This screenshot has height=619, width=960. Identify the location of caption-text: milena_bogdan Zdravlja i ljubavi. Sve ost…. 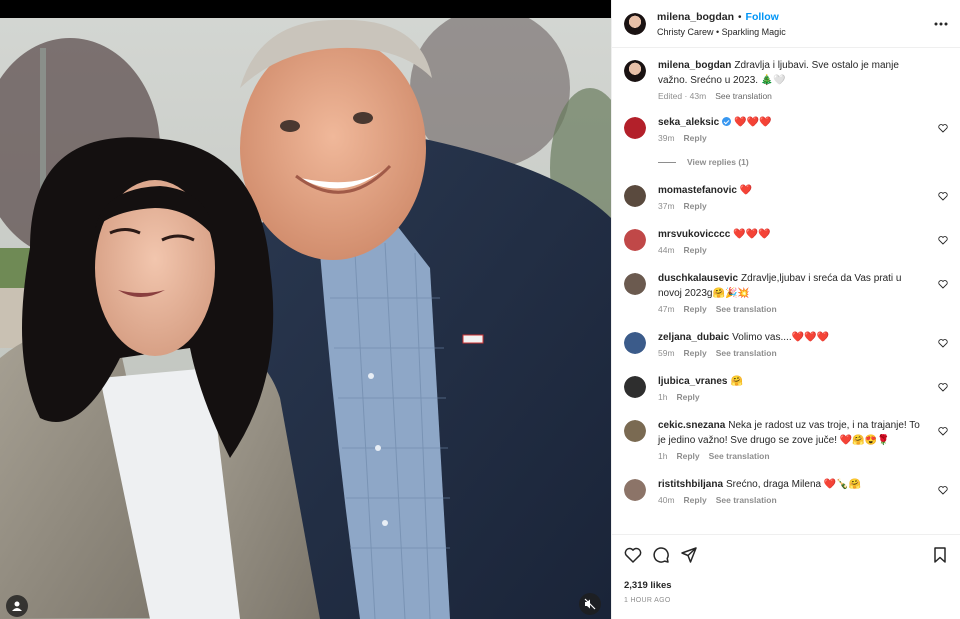
(793, 73).